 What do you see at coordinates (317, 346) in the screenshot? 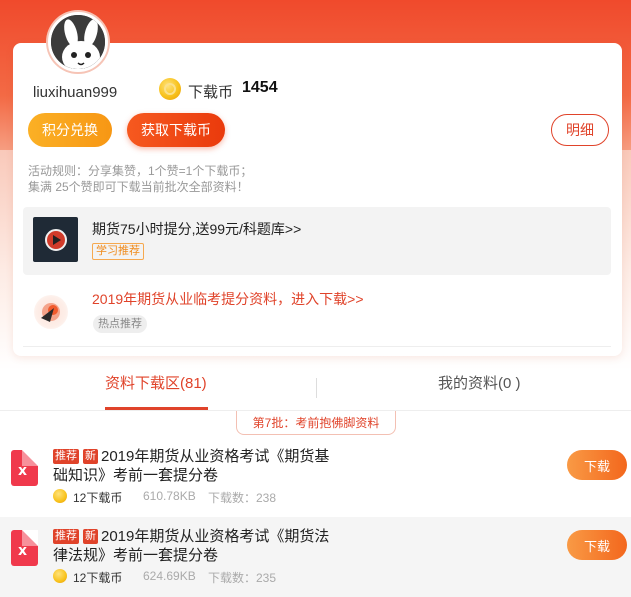
I see `divider` at bounding box center [317, 346].